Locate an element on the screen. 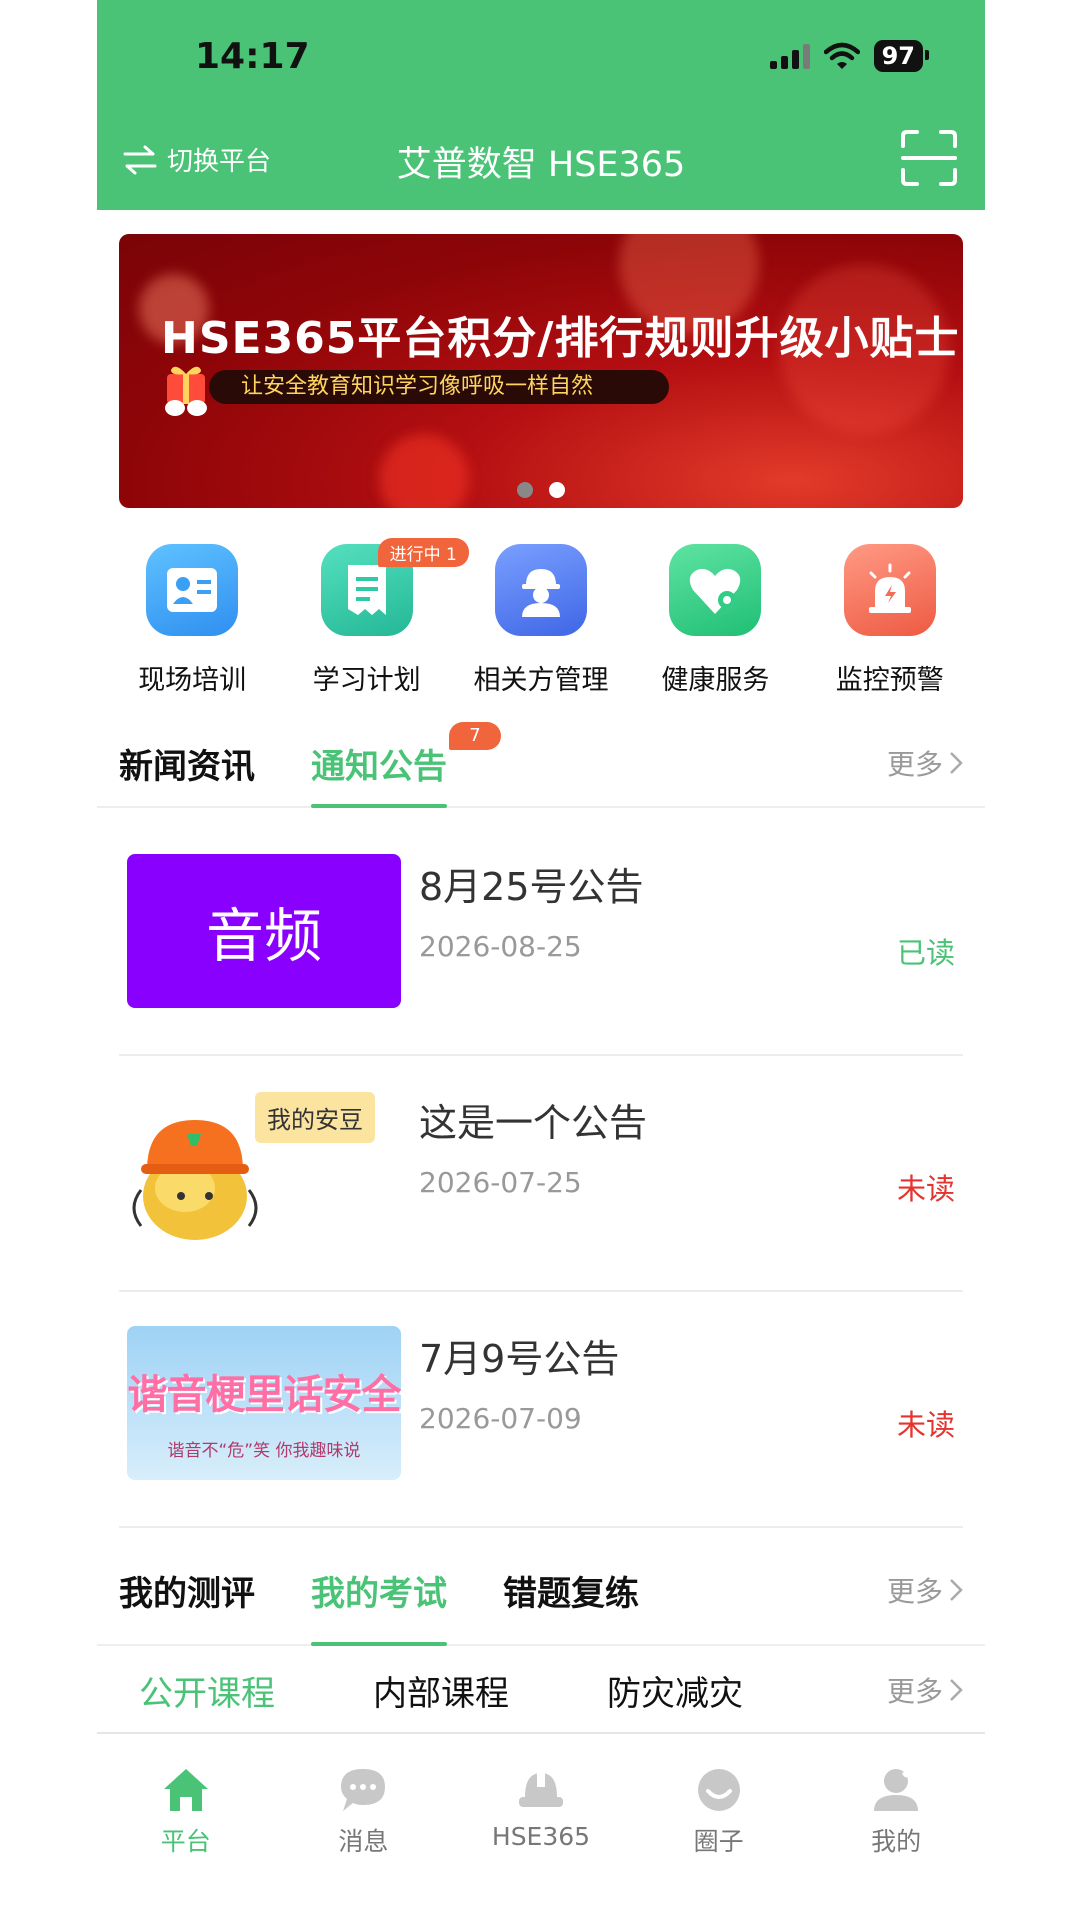 This screenshot has height=1920, width=1080. tab-notices-label: 通知公告 is located at coordinates (379, 766).